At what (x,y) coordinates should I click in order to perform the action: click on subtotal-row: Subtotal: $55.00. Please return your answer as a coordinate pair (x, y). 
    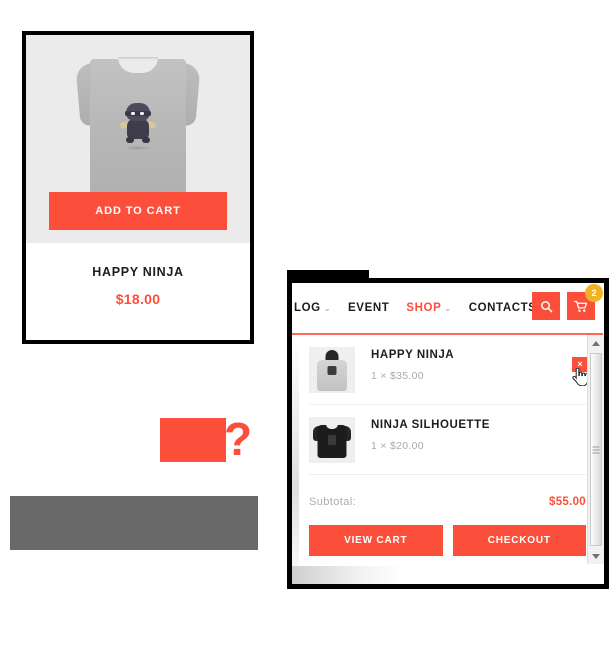
    Looking at the image, I should click on (447, 491).